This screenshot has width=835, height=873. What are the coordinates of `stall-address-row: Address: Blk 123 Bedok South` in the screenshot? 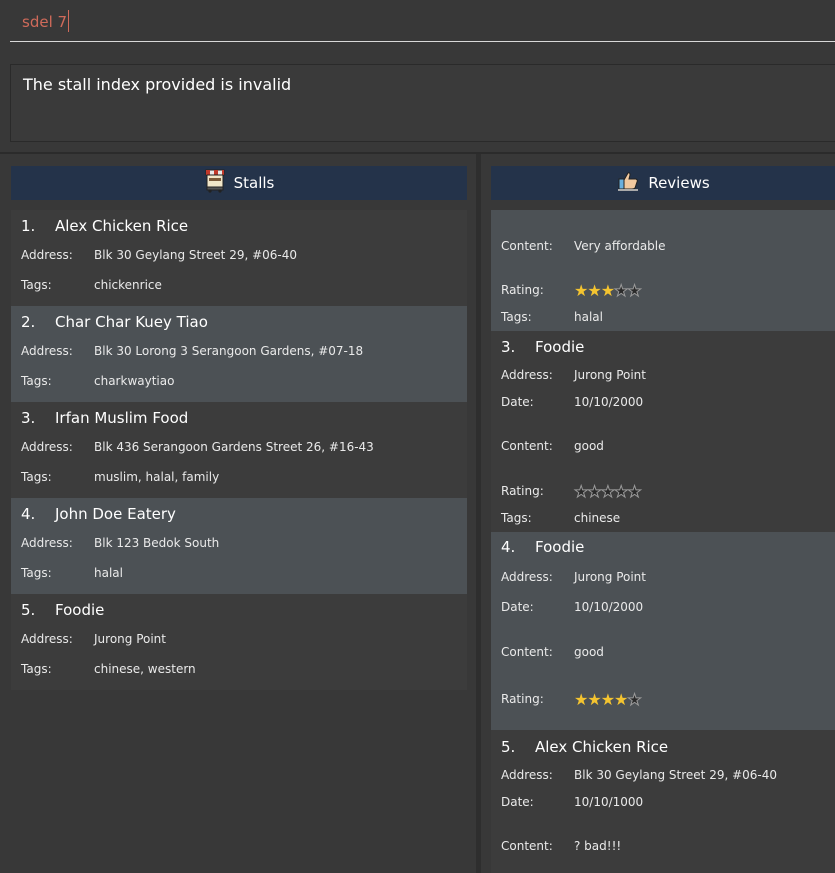 It's located at (120, 543).